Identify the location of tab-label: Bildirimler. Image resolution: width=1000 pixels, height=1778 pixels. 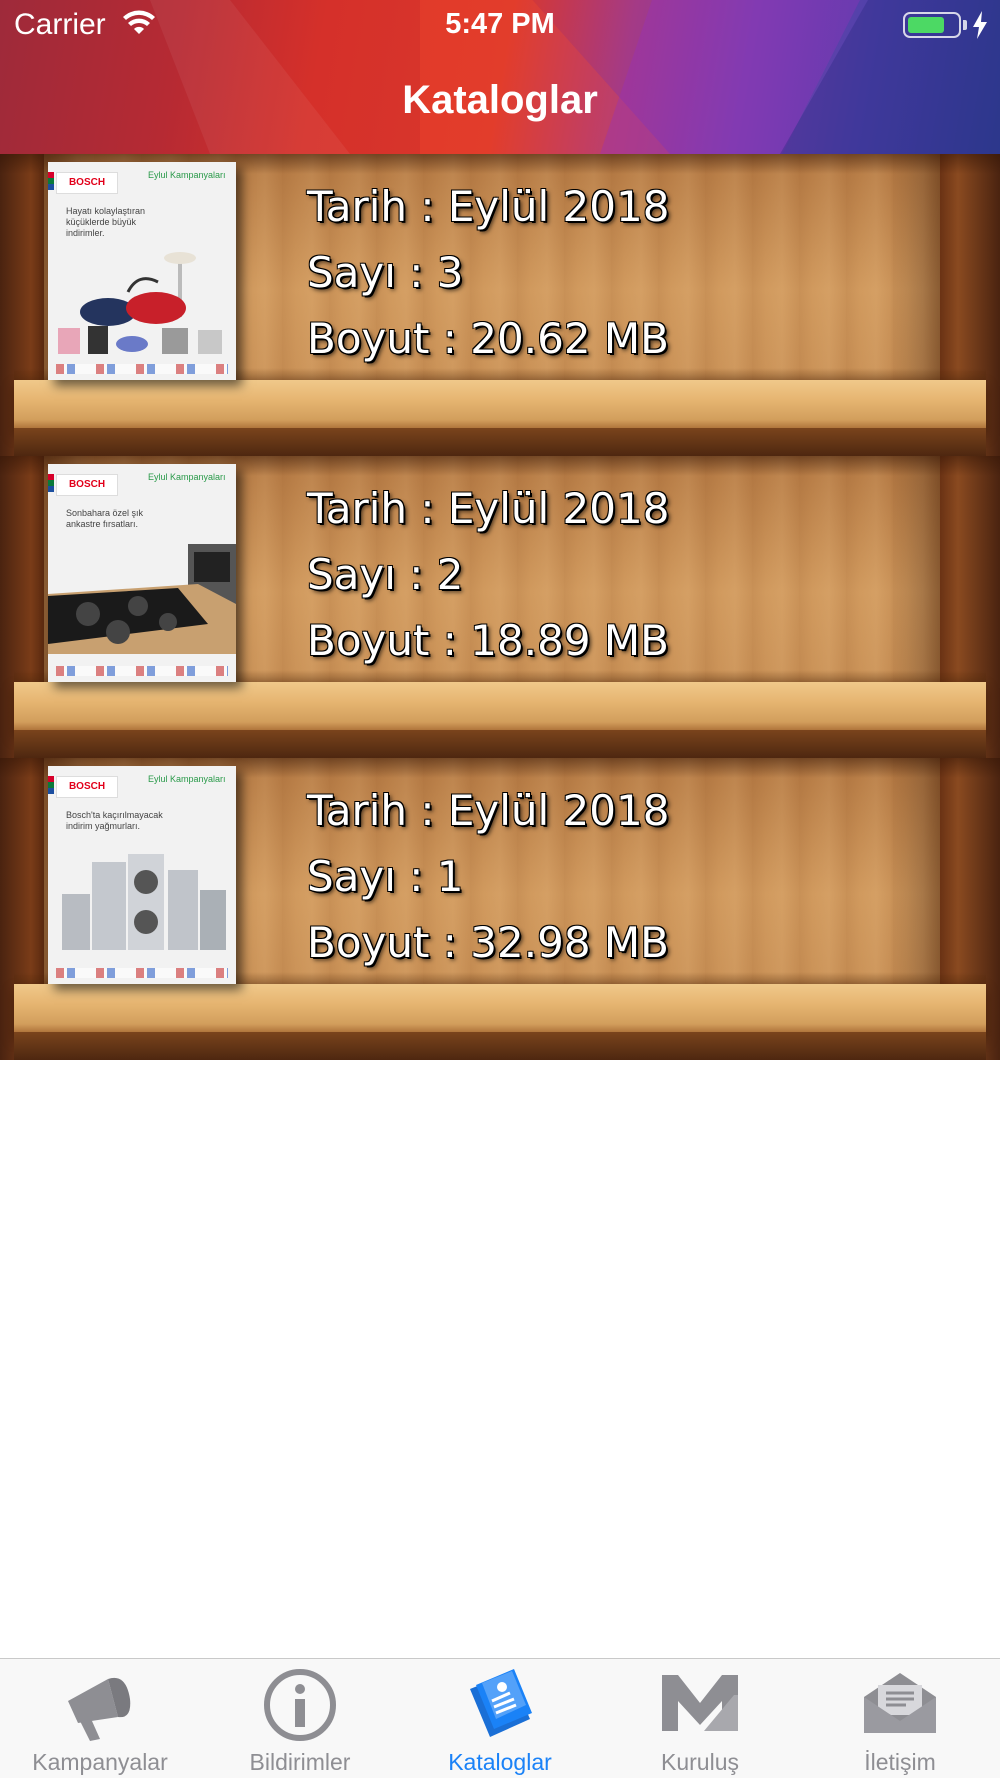
(300, 1762).